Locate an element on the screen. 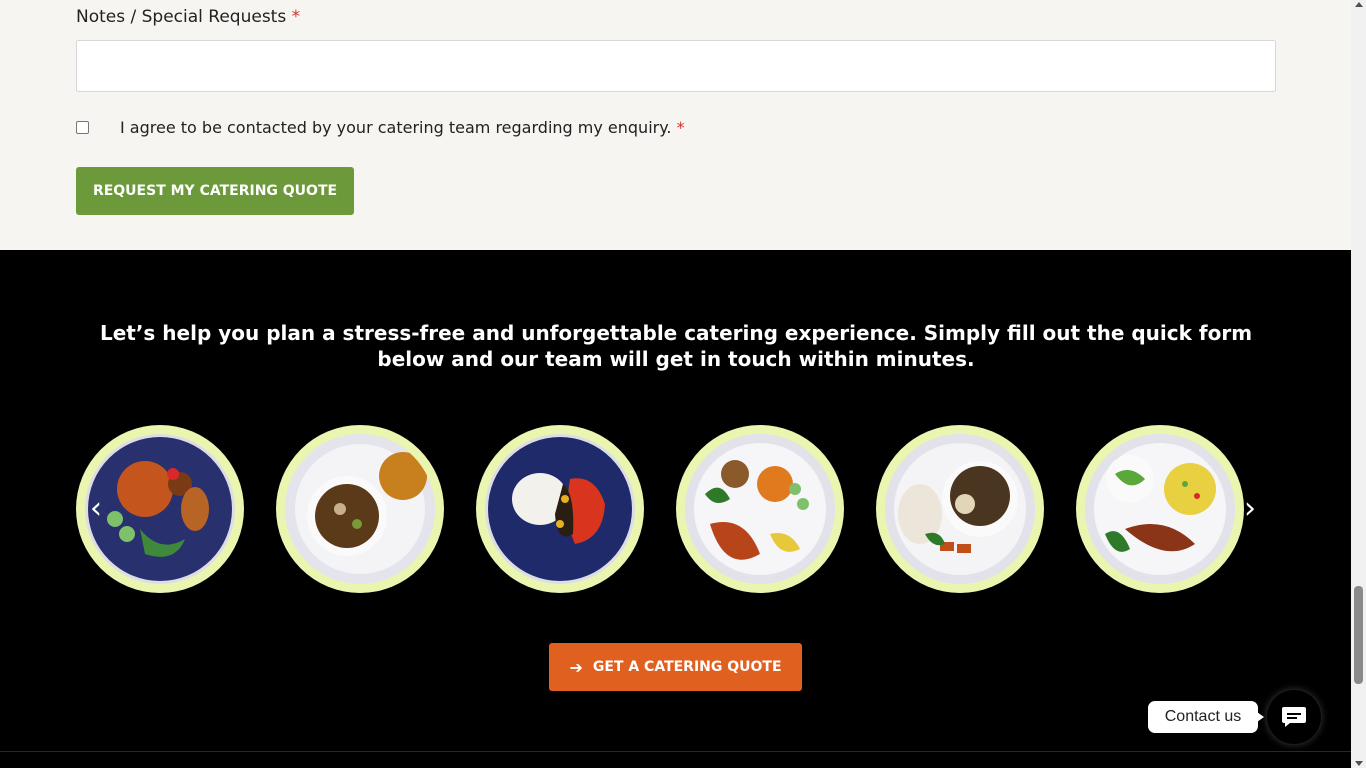  chevron-left-icon: ‹ is located at coordinates (96, 509).